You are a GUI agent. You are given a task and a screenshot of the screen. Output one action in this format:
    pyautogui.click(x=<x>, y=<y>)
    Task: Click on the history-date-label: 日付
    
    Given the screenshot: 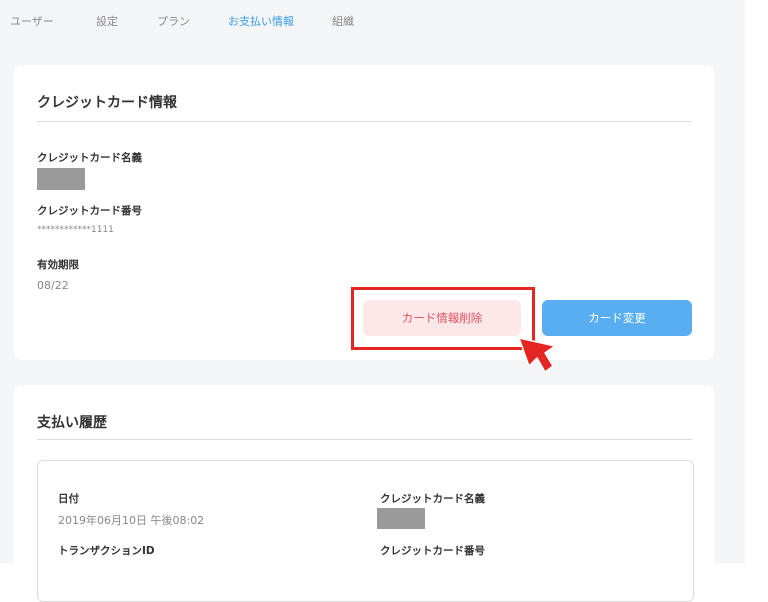 What is the action you would take?
    pyautogui.click(x=68, y=499)
    